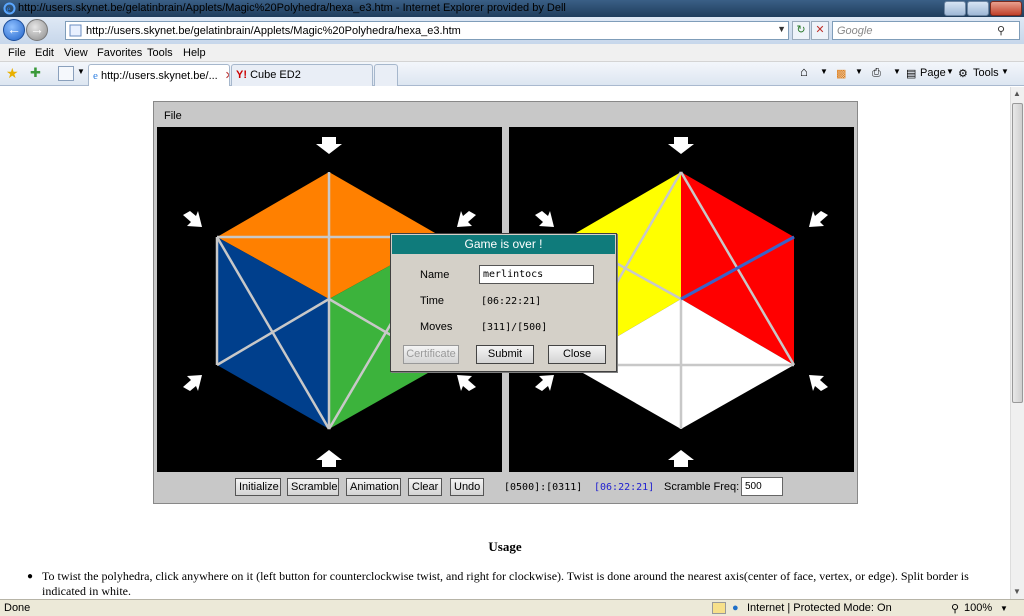 The image size is (1024, 616). Describe the element at coordinates (876, 73) in the screenshot. I see `print-icon: ⎙` at that location.